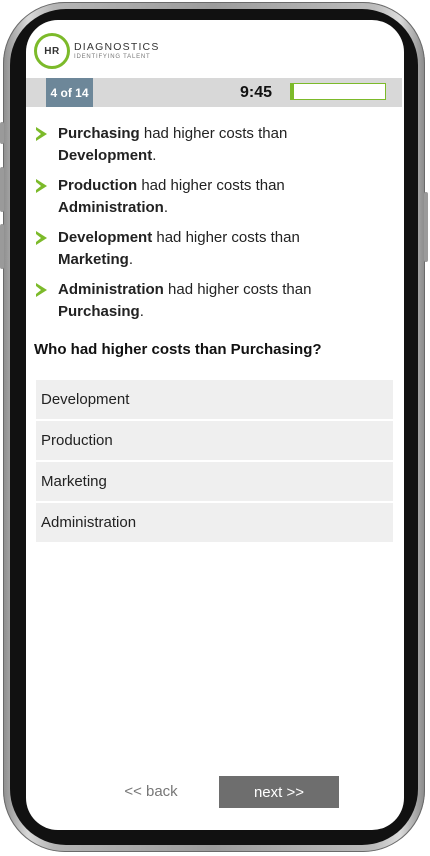 The height and width of the screenshot is (856, 430). I want to click on question-text: Who had higher costs than Purchasing?, so click(178, 349).